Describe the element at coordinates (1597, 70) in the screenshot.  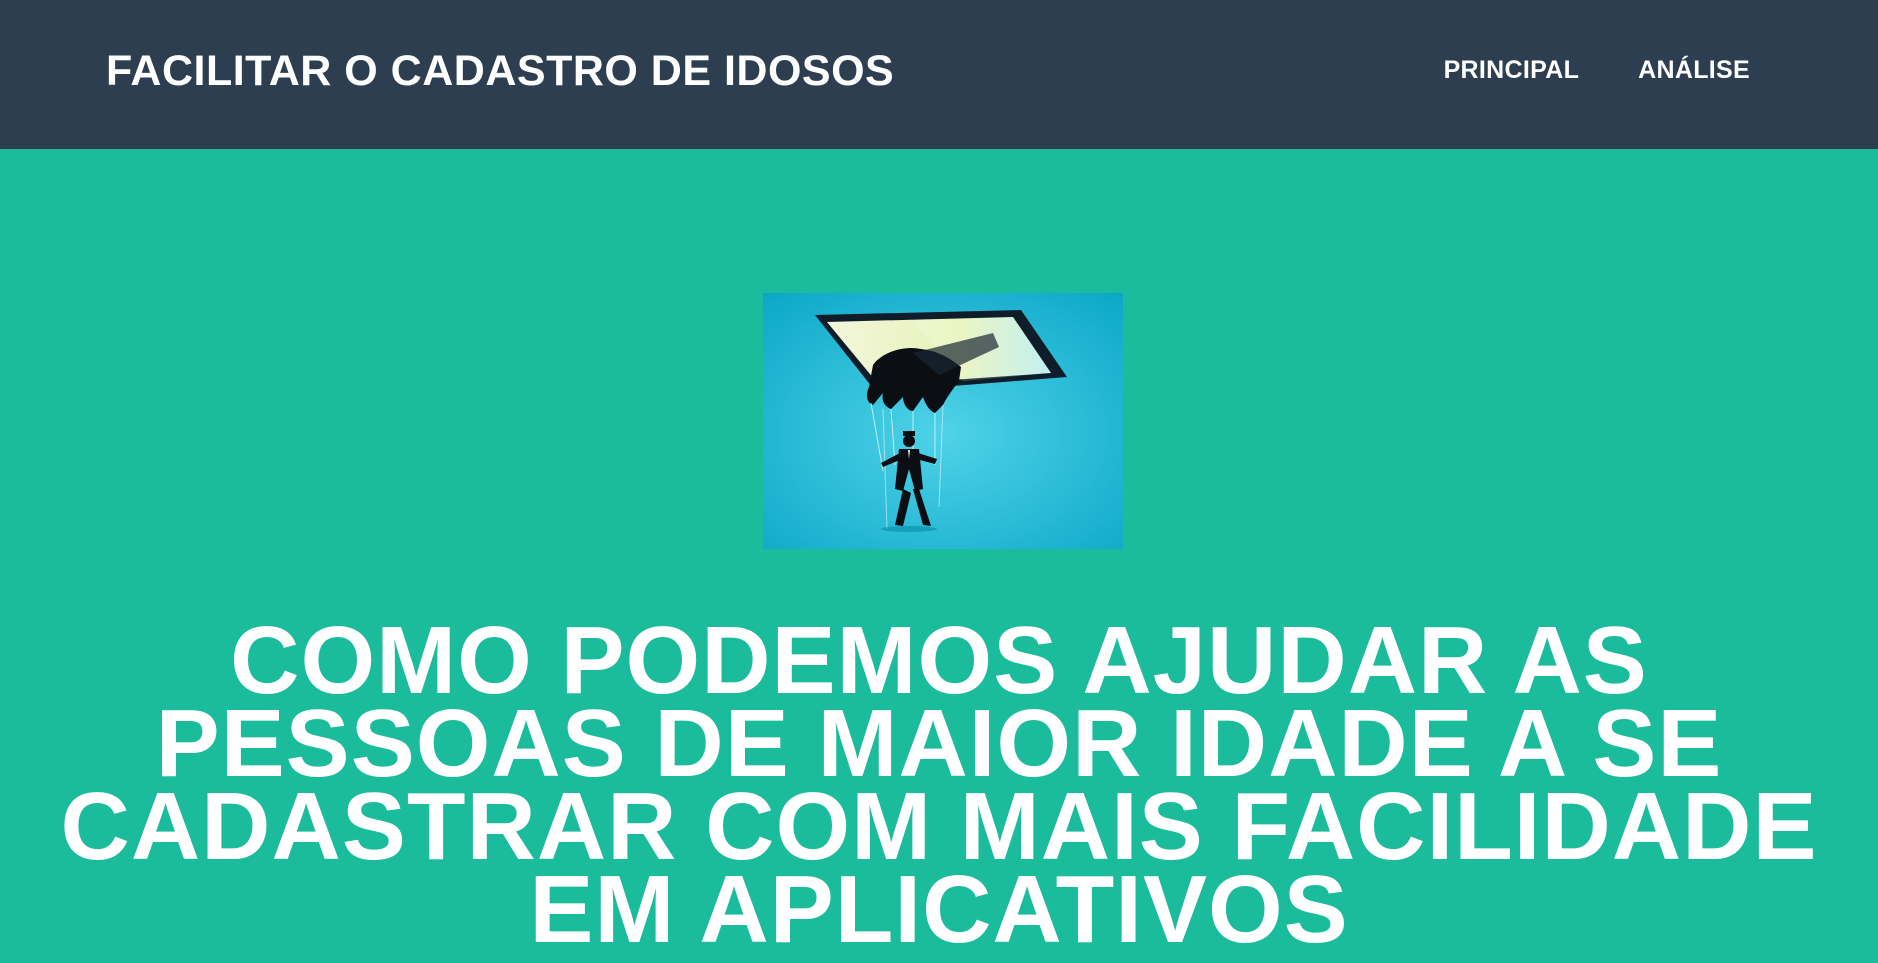
I see `nav-links: PRINCIPAL ANÁLISE` at that location.